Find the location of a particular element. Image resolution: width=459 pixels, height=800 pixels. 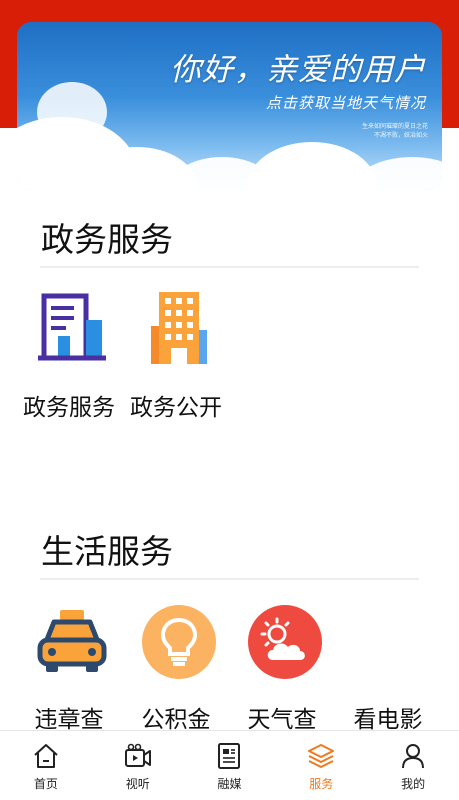

home-icon is located at coordinates (46, 756).